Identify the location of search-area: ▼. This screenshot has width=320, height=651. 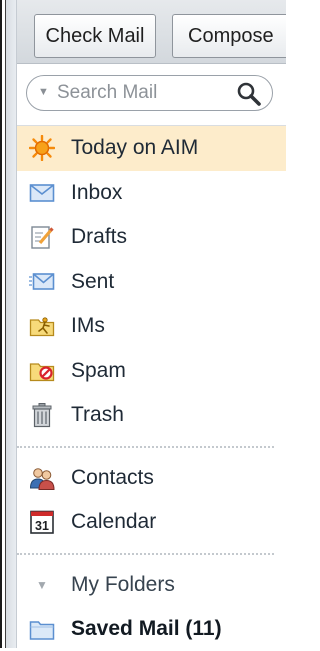
(151, 95).